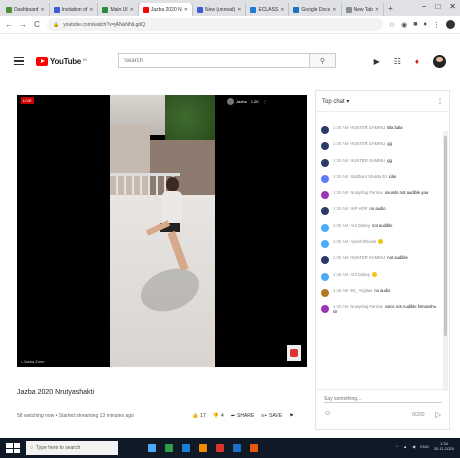 The width and height of the screenshot is (460, 458). I want to click on menu-dots-icon: ⋮, so click(436, 25).